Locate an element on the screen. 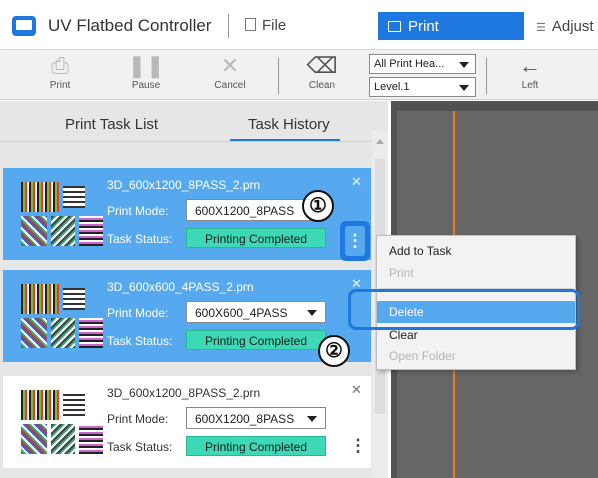 The height and width of the screenshot is (478, 598). pause-icon: ❚❚ is located at coordinates (146, 65).